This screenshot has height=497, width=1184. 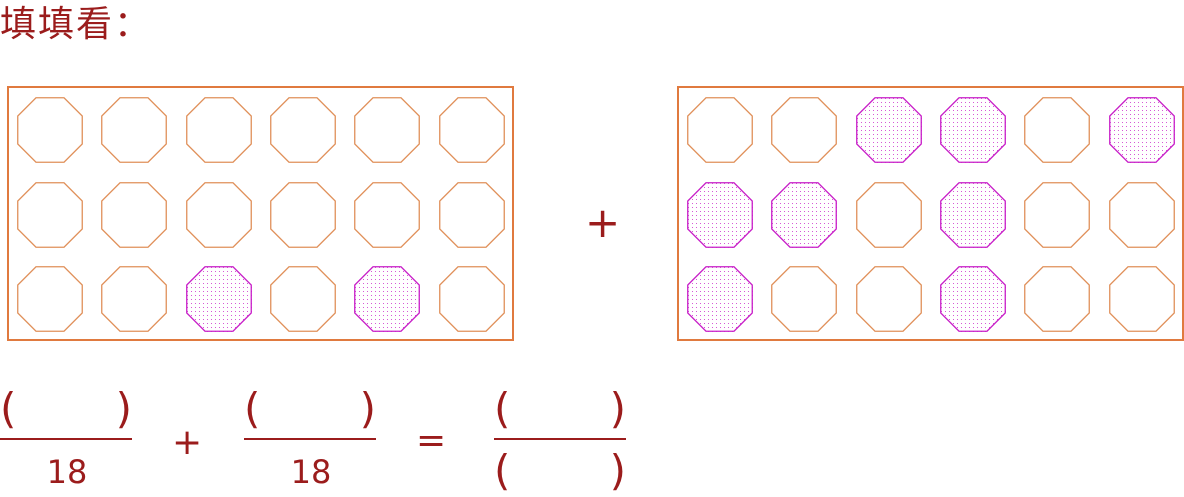 What do you see at coordinates (310, 409) in the screenshot?
I see `fraction-2-numerator: ()` at bounding box center [310, 409].